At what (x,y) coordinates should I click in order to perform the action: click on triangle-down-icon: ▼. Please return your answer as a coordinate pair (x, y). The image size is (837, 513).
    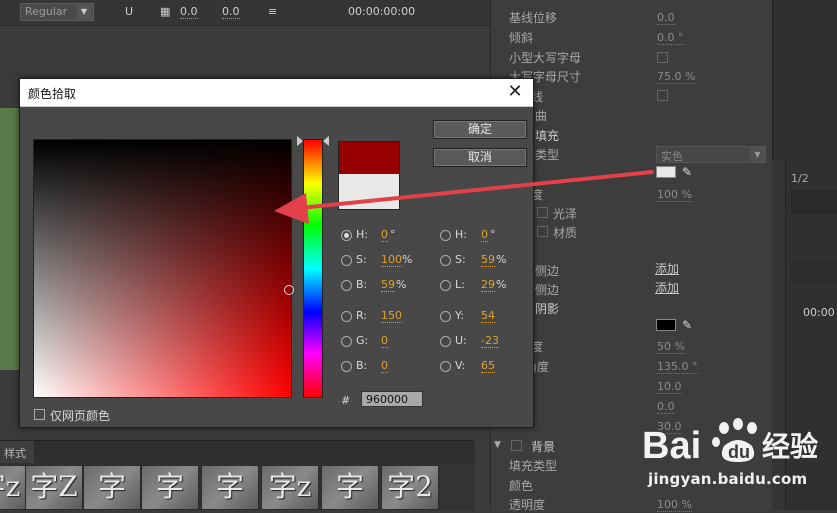
    Looking at the image, I should click on (497, 445).